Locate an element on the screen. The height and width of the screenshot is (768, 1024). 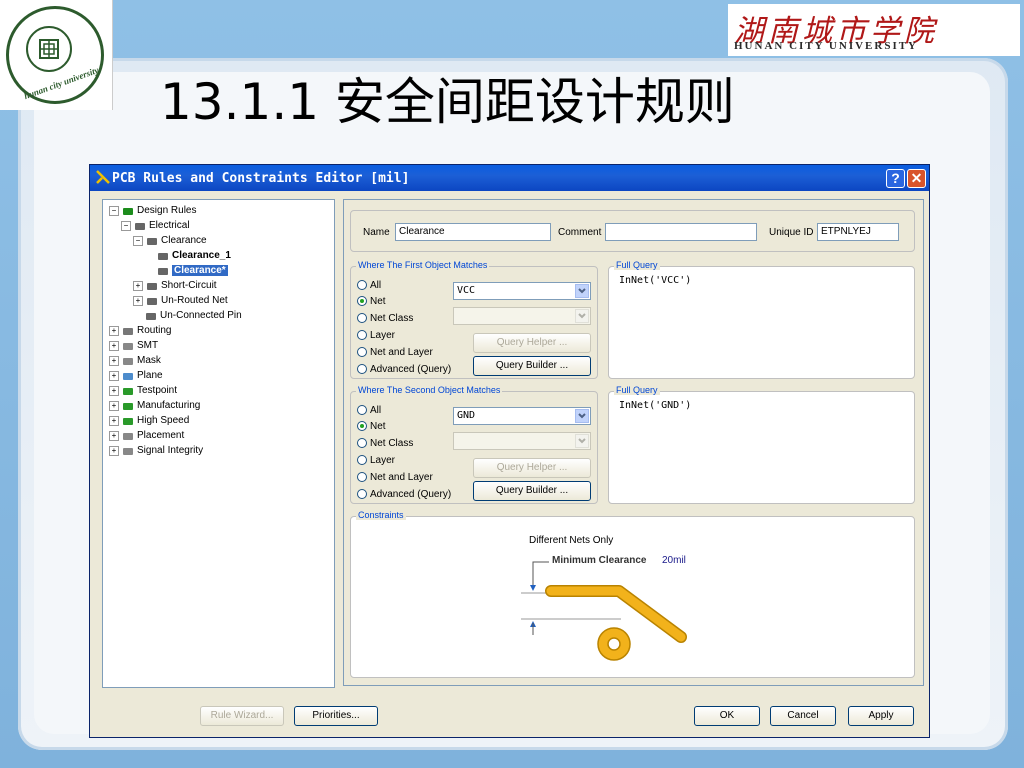
ok-button: OK is located at coordinates (727, 716).